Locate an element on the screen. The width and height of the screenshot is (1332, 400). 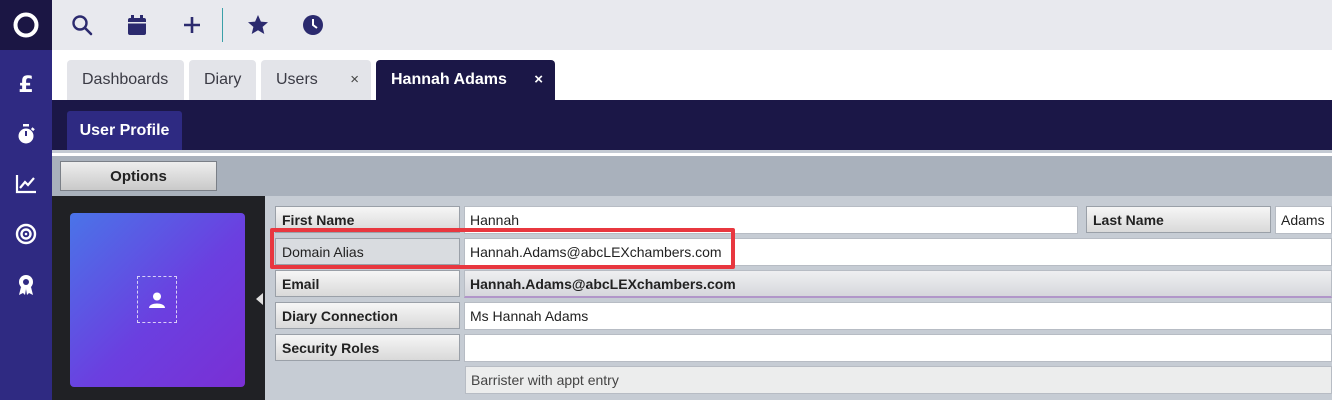
first-name-label: First Name is located at coordinates (367, 219).